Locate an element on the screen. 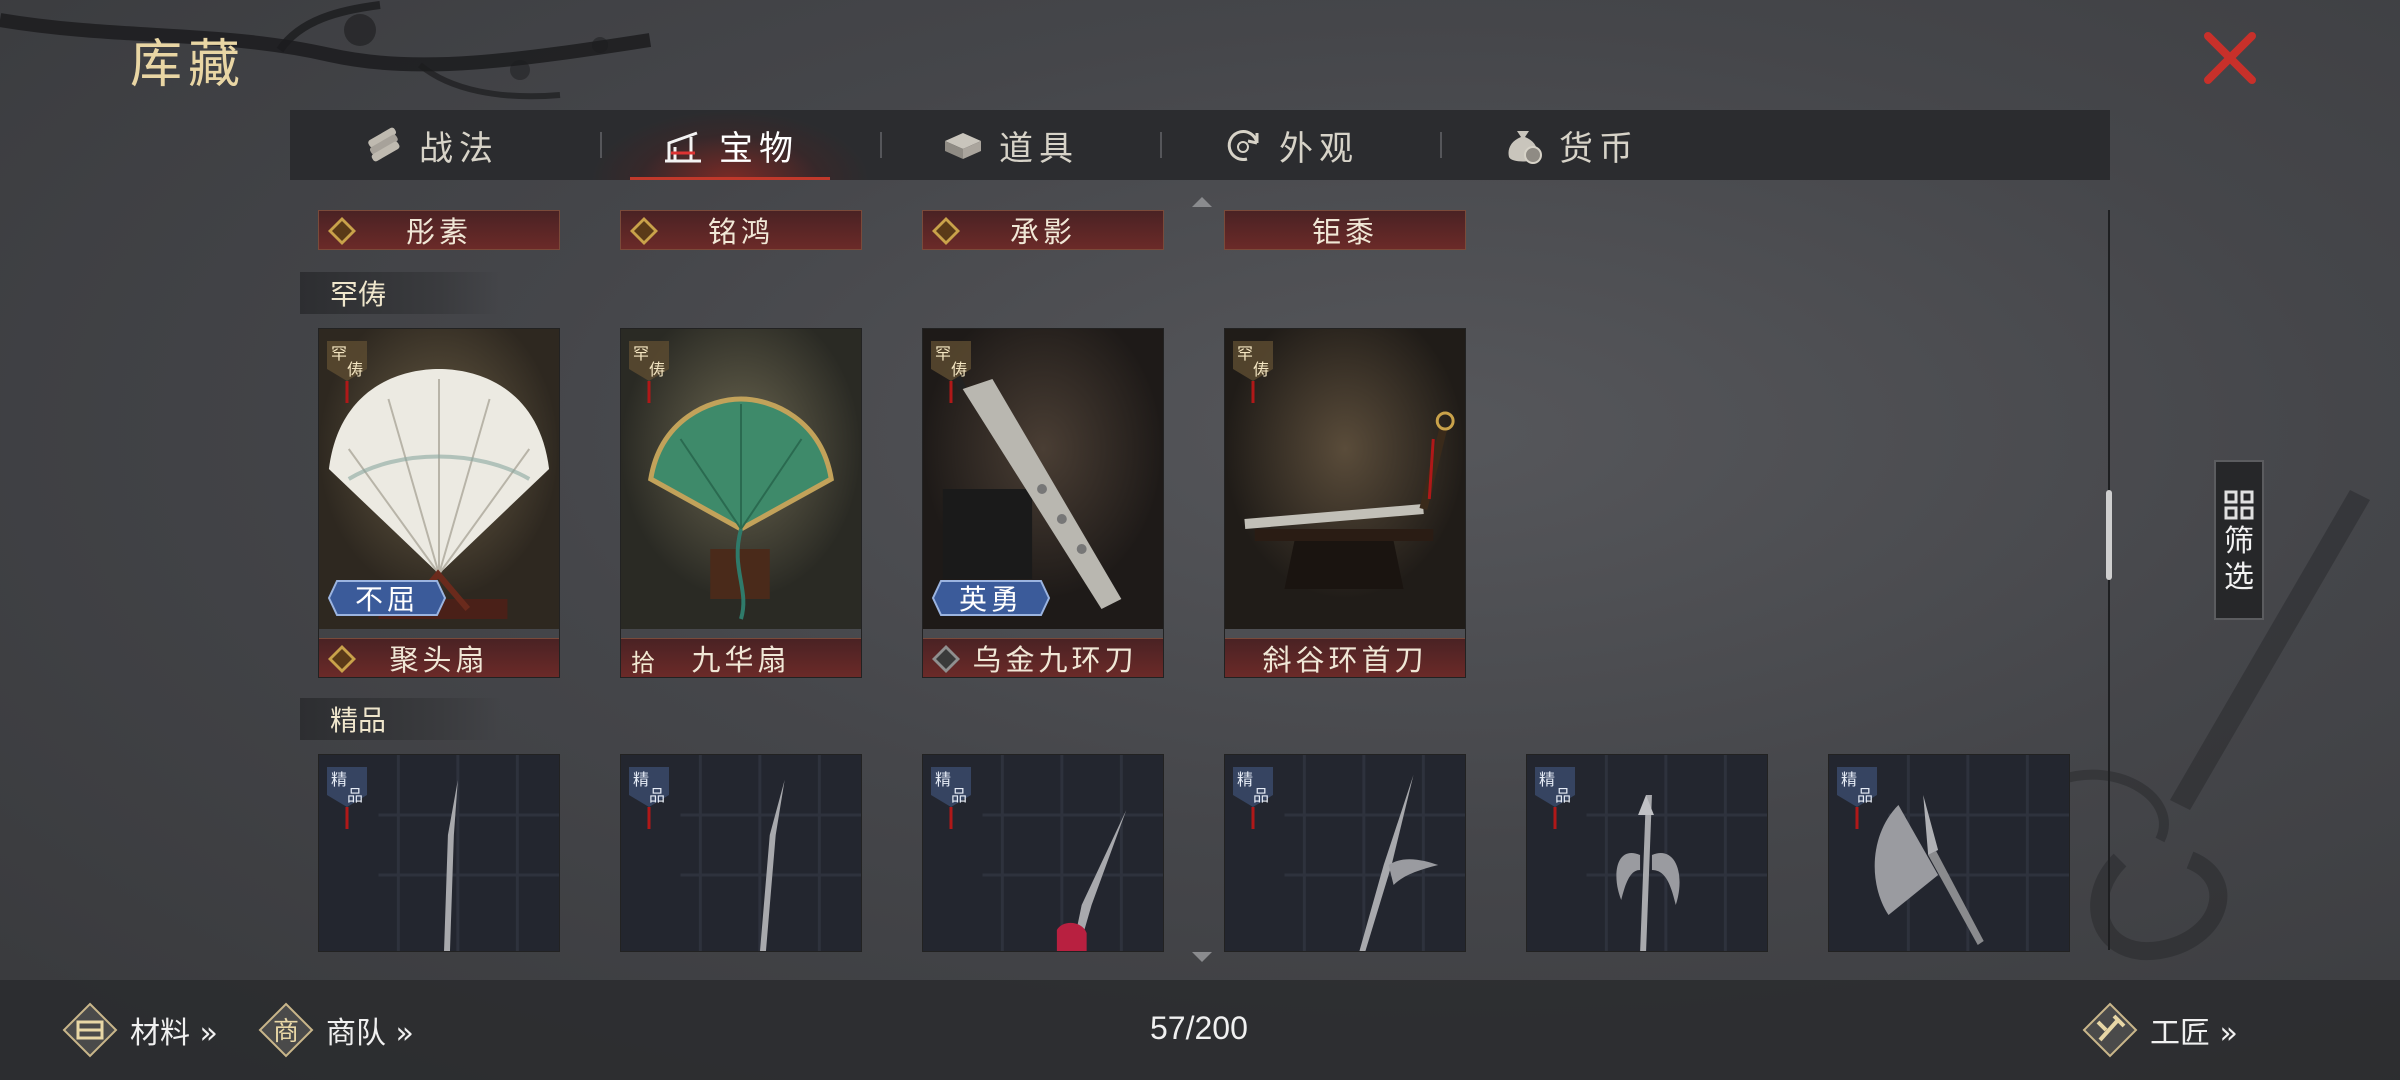  item-name-bar: 乌金九环刀 is located at coordinates (1043, 657).